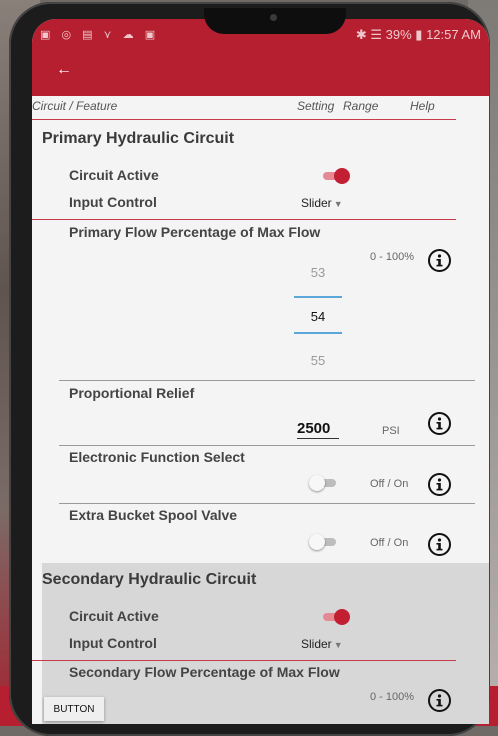 The height and width of the screenshot is (736, 498). Describe the element at coordinates (153, 515) in the screenshot. I see `extra-bucket-label: Extra Bucket Spool Valve` at that location.